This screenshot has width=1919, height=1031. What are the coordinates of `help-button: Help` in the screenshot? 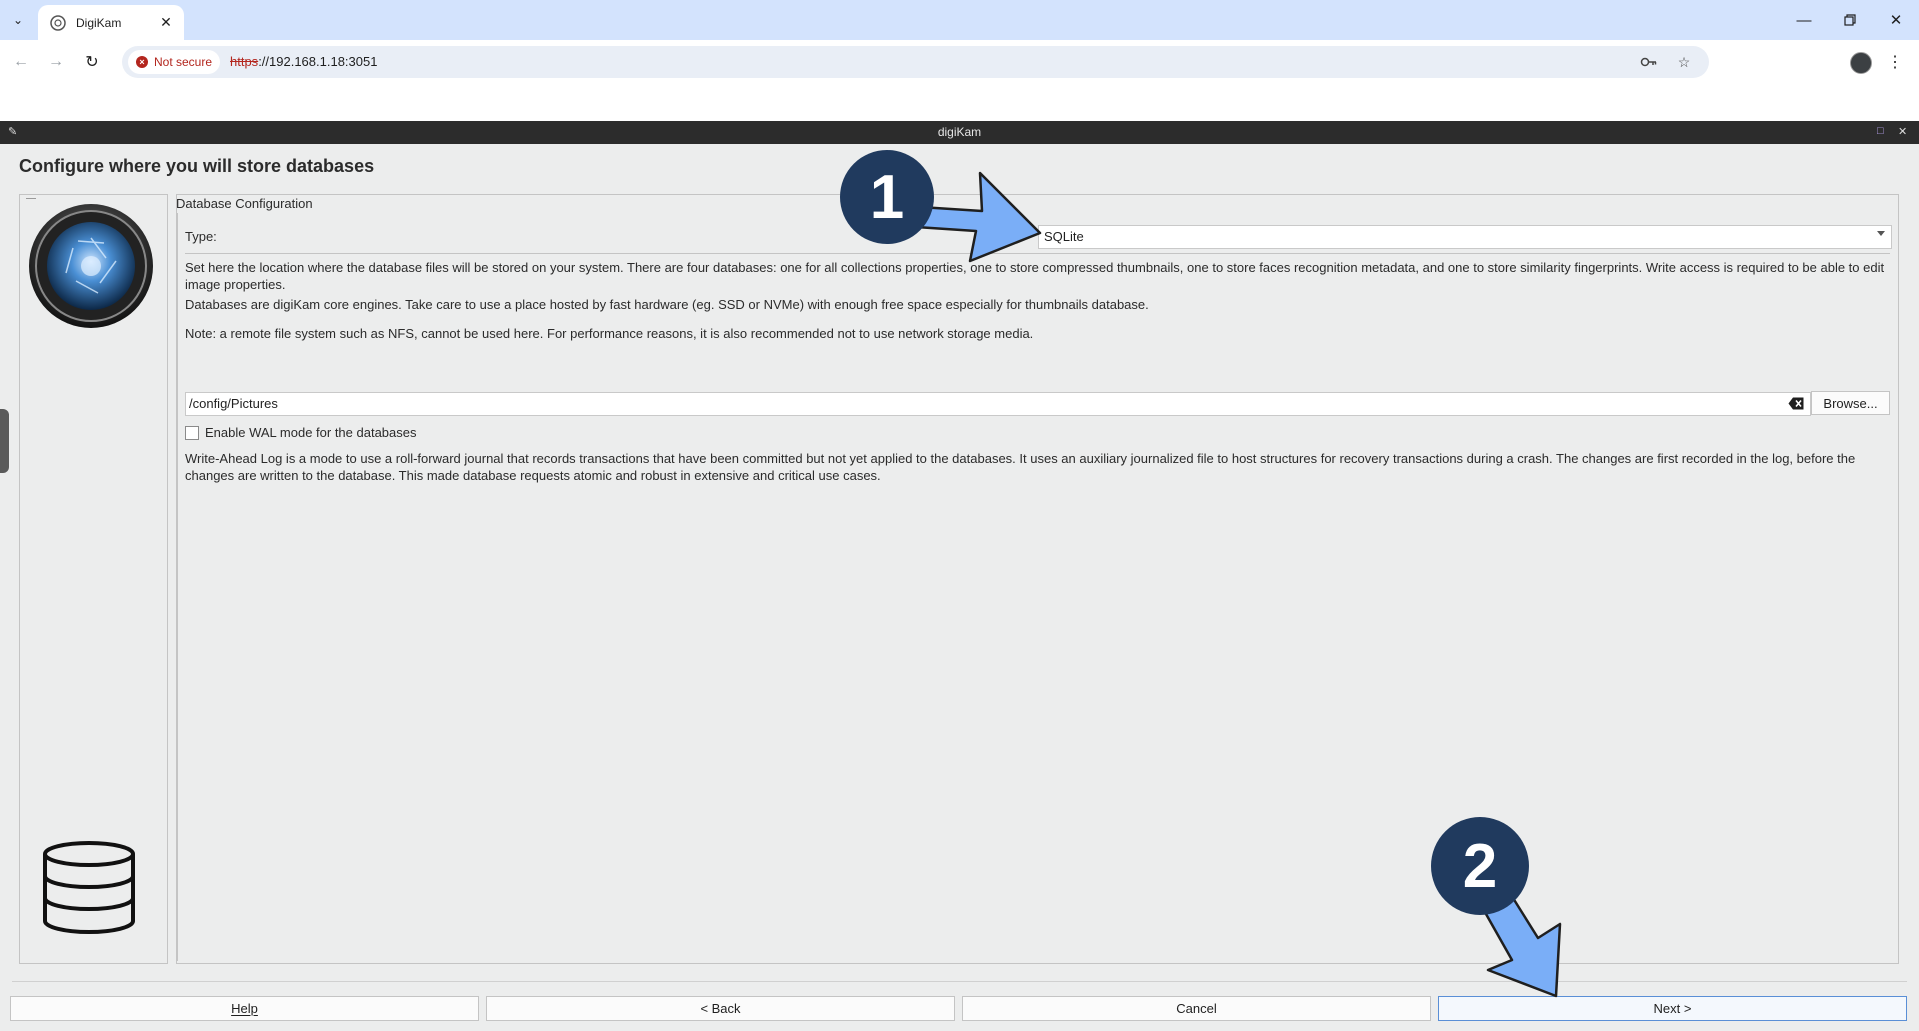 It's located at (244, 1008).